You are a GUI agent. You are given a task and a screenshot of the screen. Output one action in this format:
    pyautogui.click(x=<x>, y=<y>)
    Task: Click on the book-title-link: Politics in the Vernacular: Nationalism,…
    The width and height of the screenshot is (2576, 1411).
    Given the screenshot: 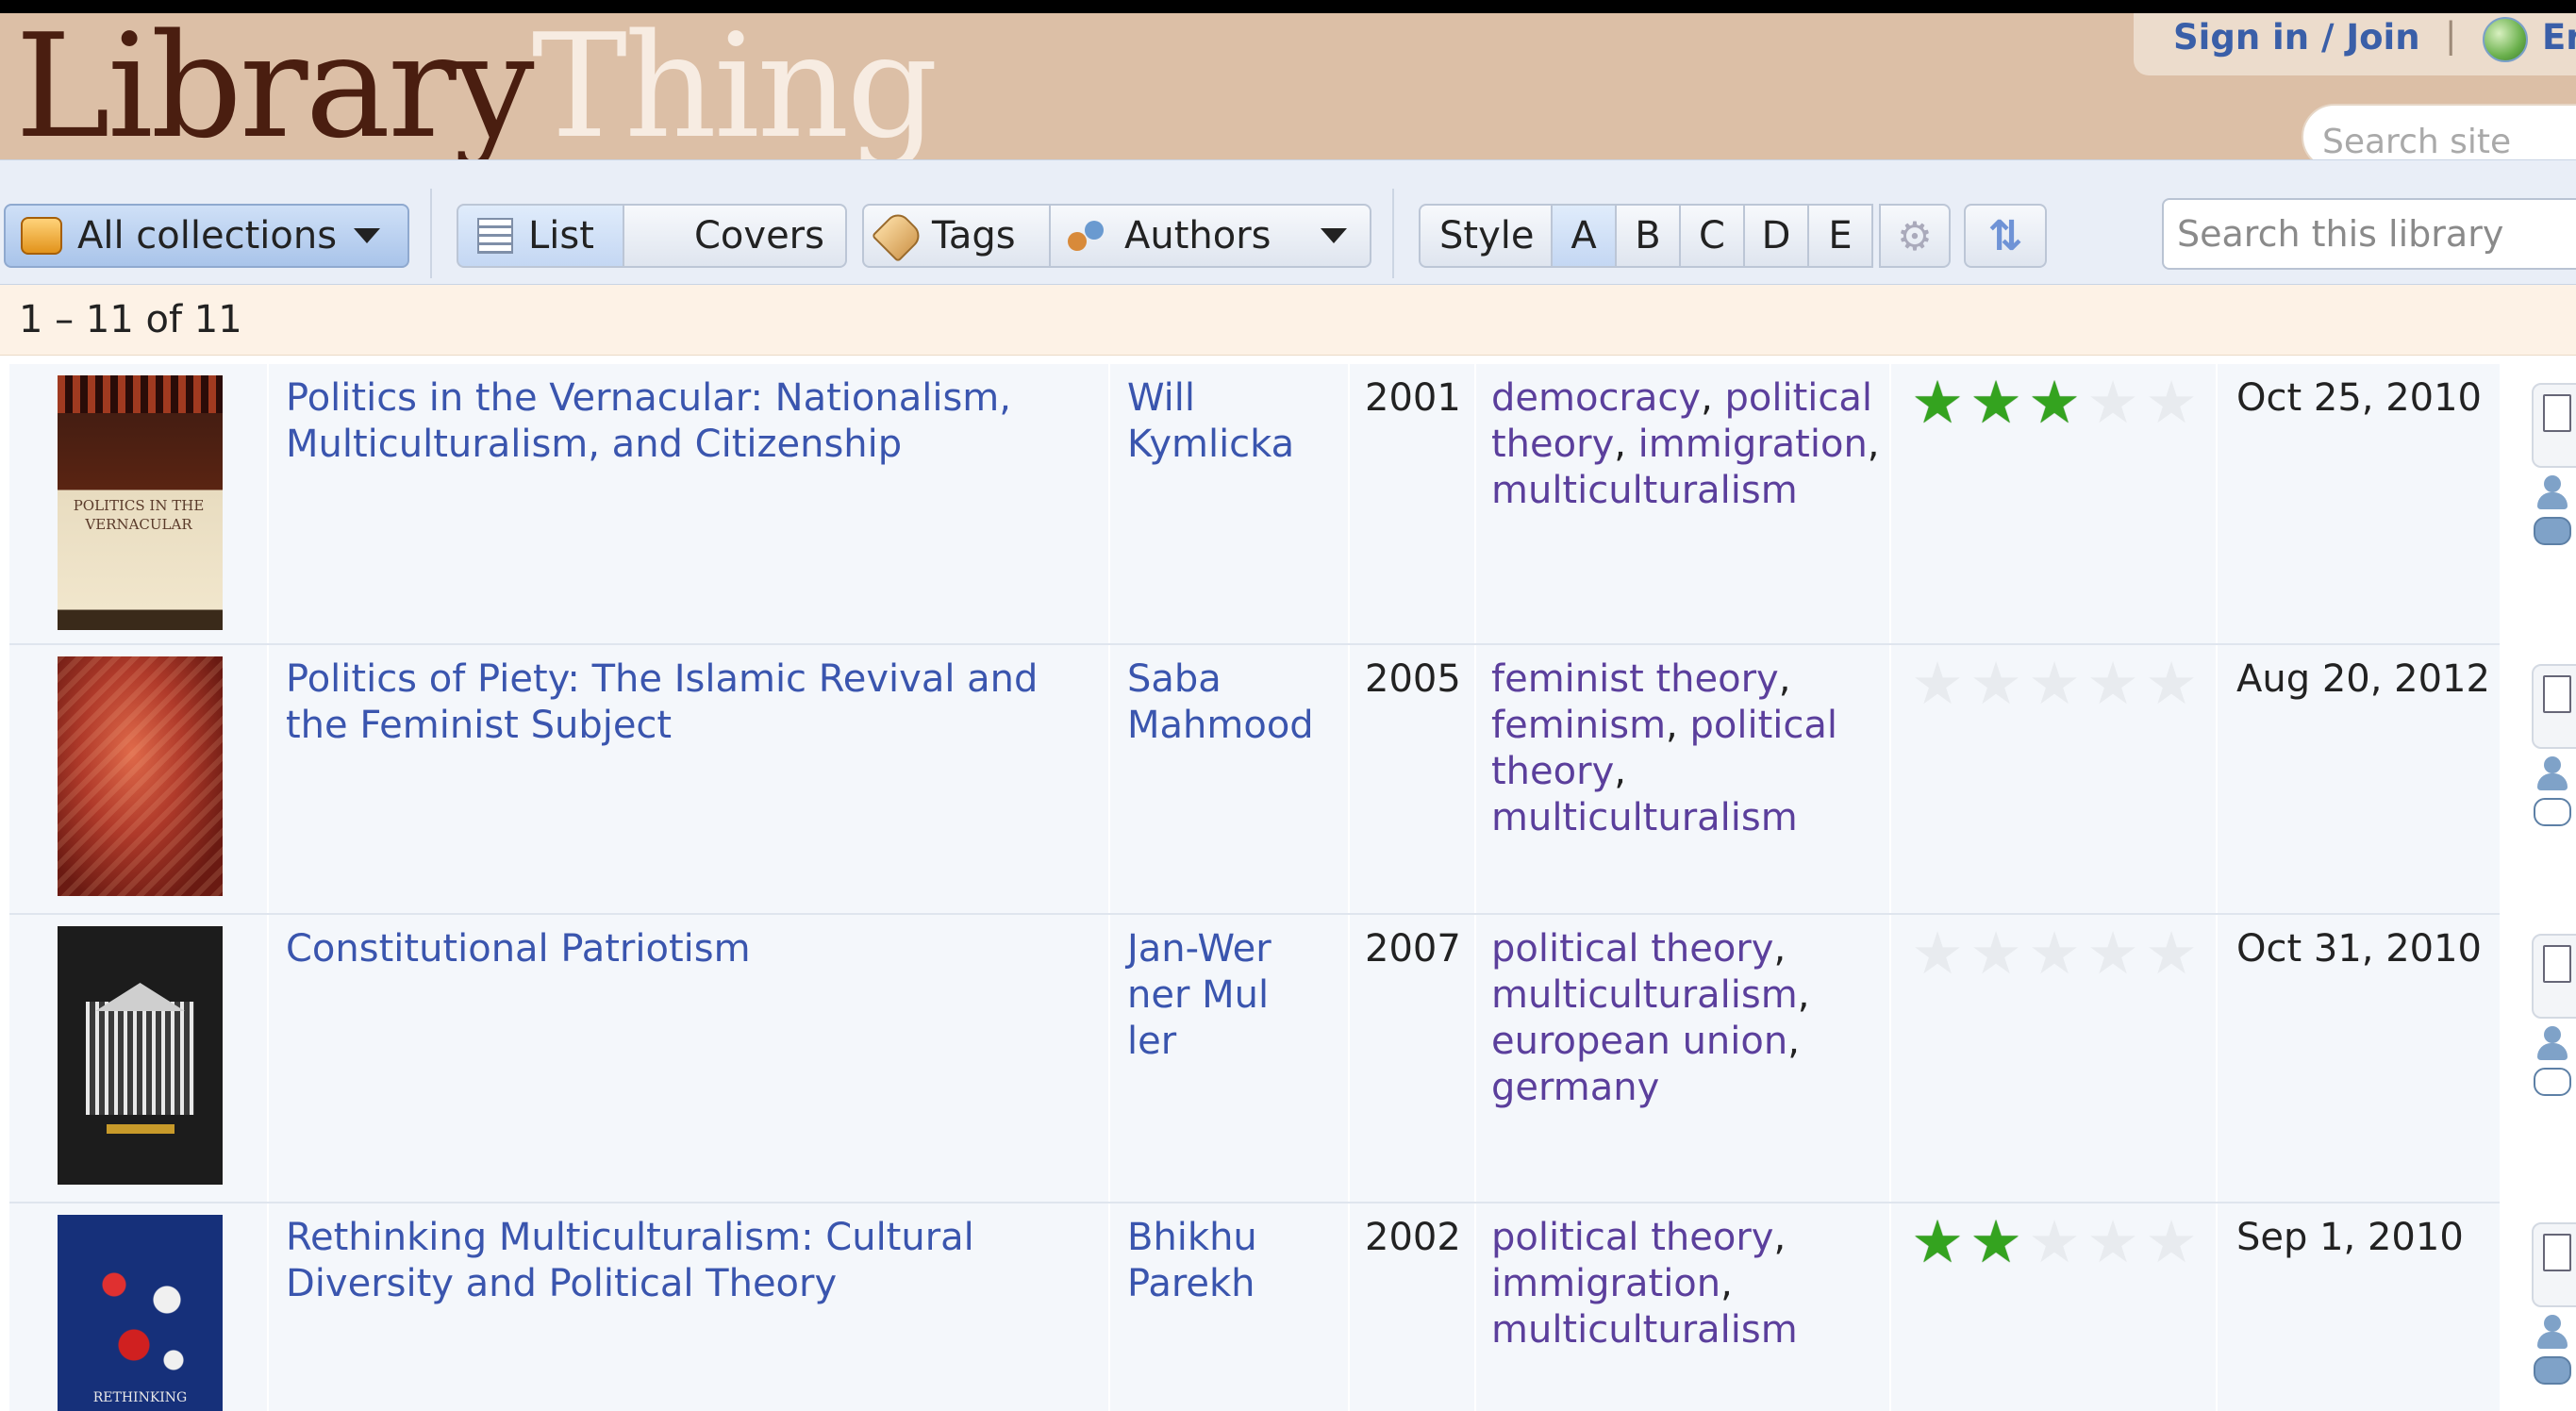 What is the action you would take?
    pyautogui.click(x=691, y=422)
    